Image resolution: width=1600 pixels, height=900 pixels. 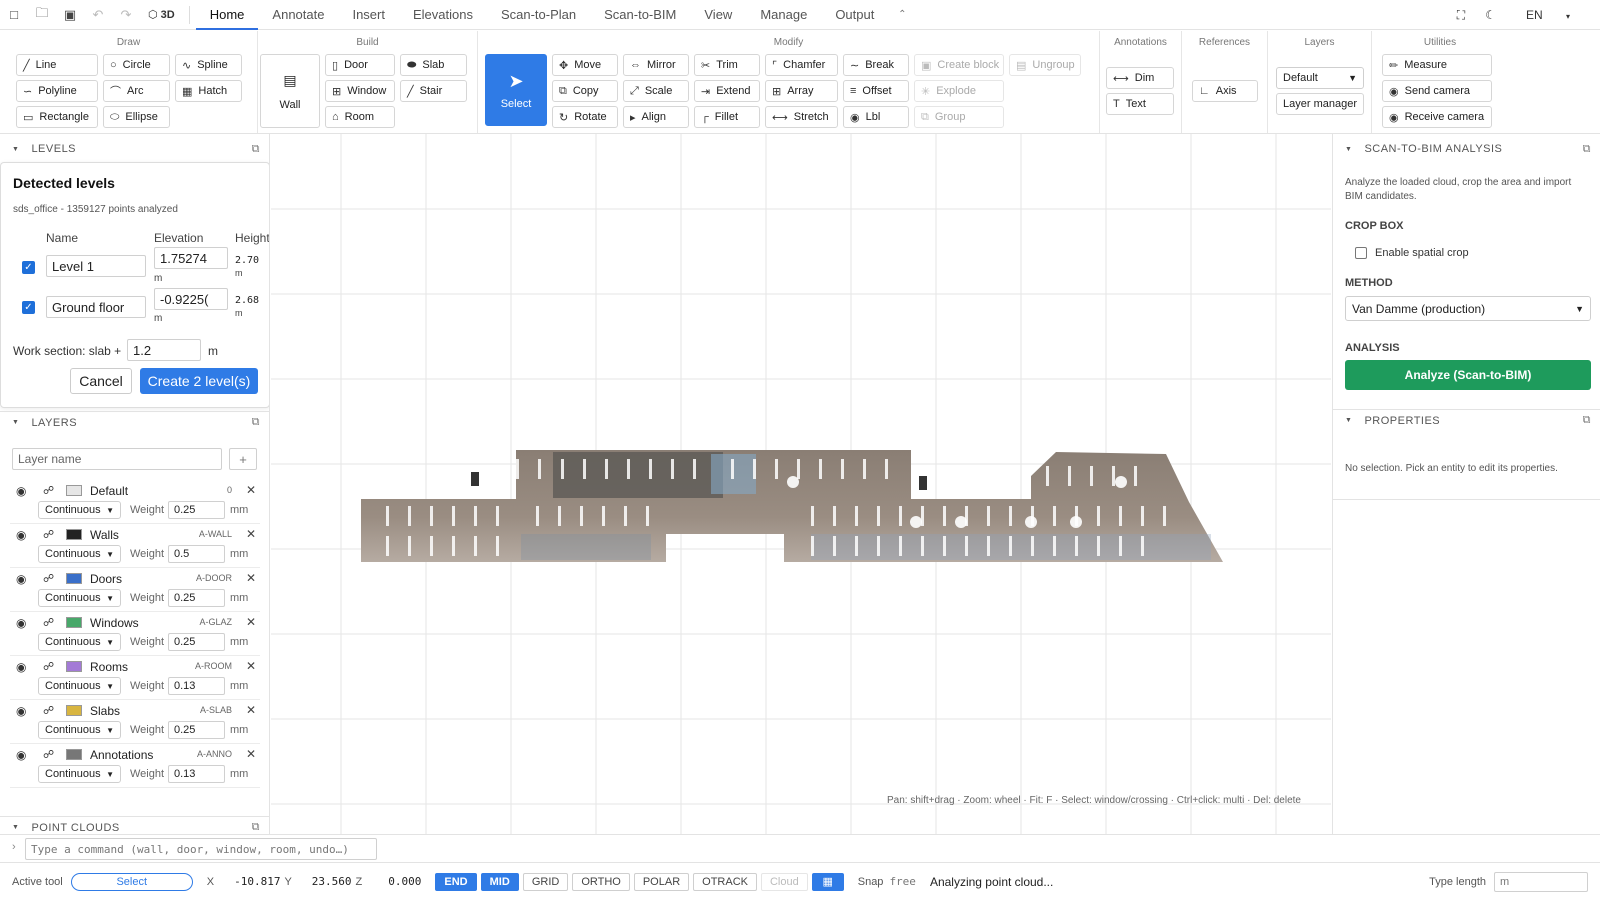 I want to click on measure-button: ✏ Measure, so click(x=1437, y=65).